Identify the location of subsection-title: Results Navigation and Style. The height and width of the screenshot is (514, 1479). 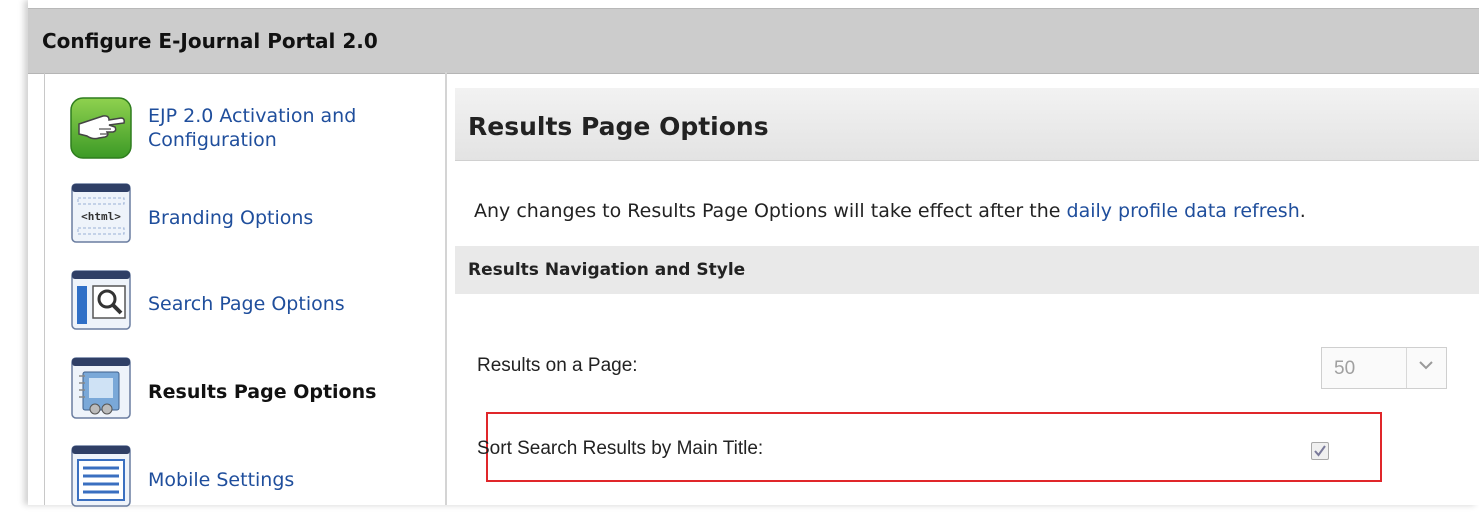
(607, 270).